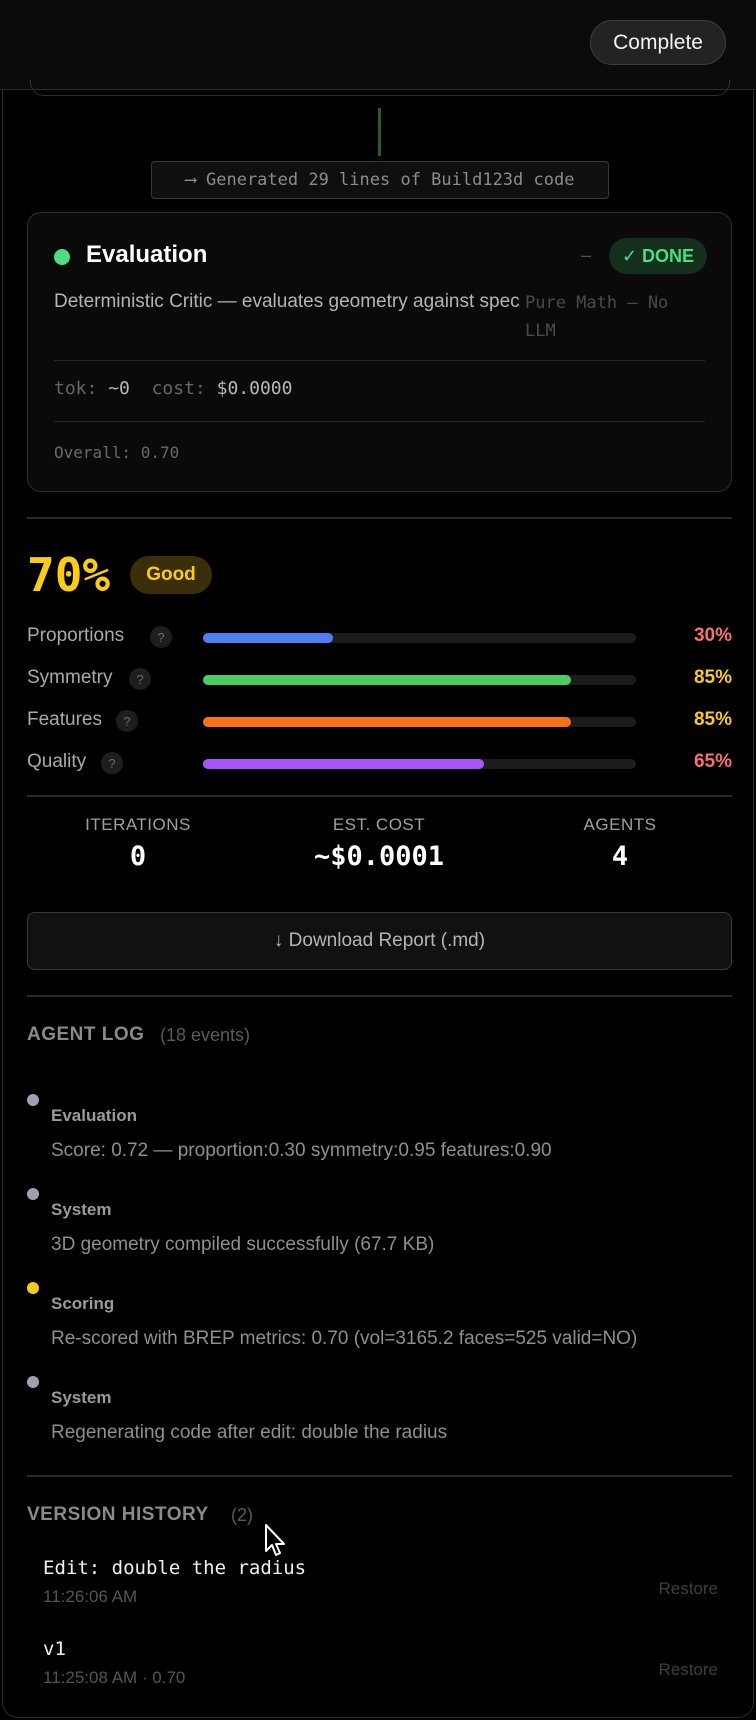 The height and width of the screenshot is (1720, 756). I want to click on top-bar: Complete, so click(378, 45).